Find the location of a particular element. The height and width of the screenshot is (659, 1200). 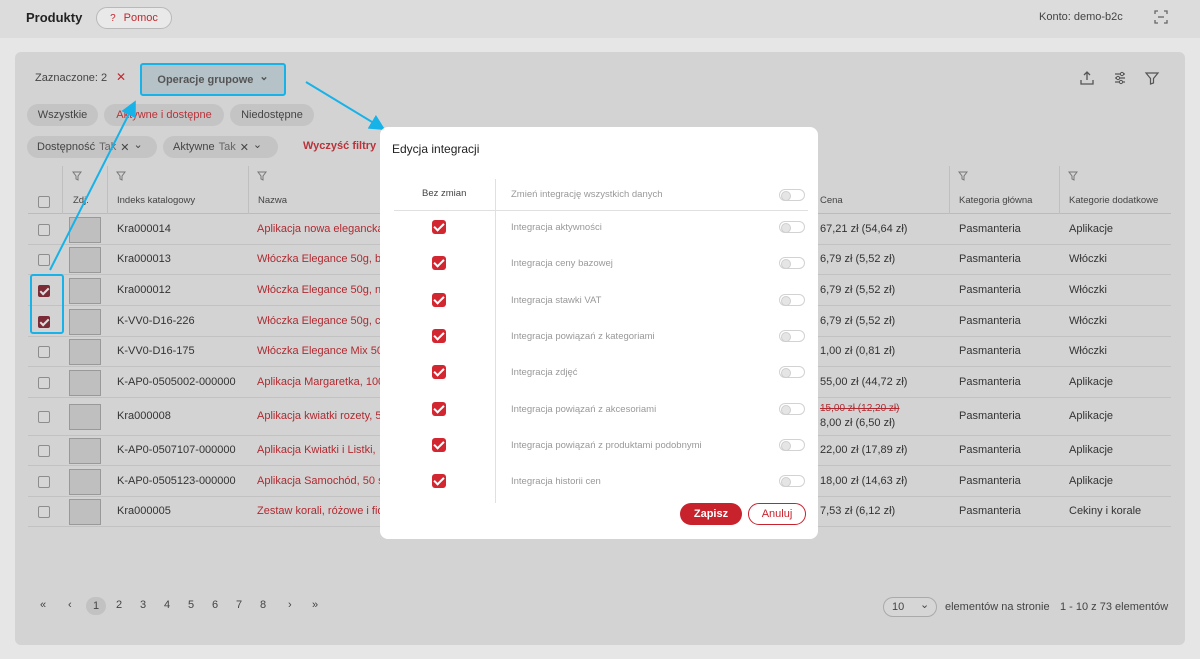

page-4-button: 4 is located at coordinates (167, 605).